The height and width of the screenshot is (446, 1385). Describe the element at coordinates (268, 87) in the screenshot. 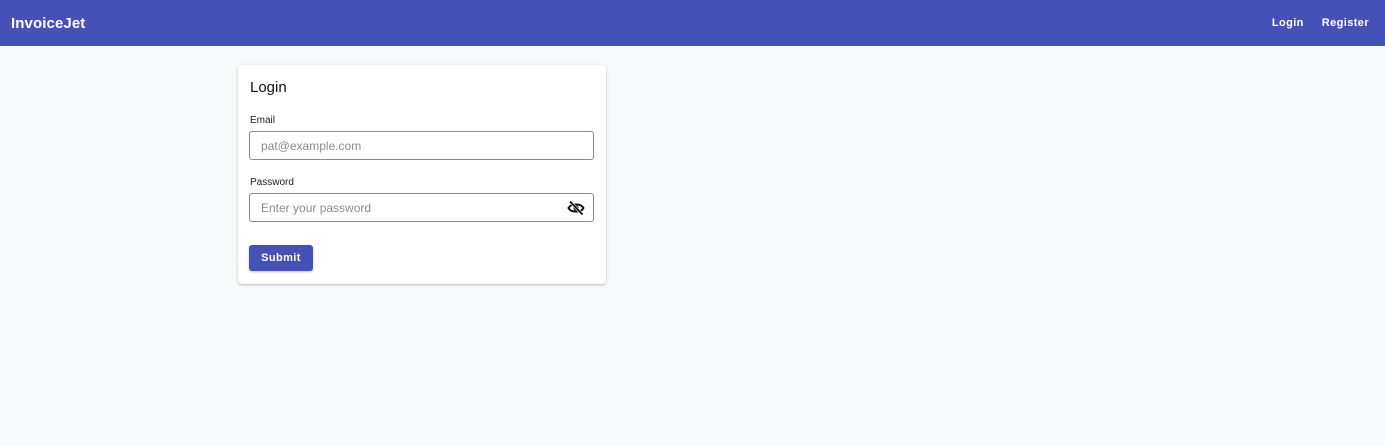

I see `login-title: Login` at that location.